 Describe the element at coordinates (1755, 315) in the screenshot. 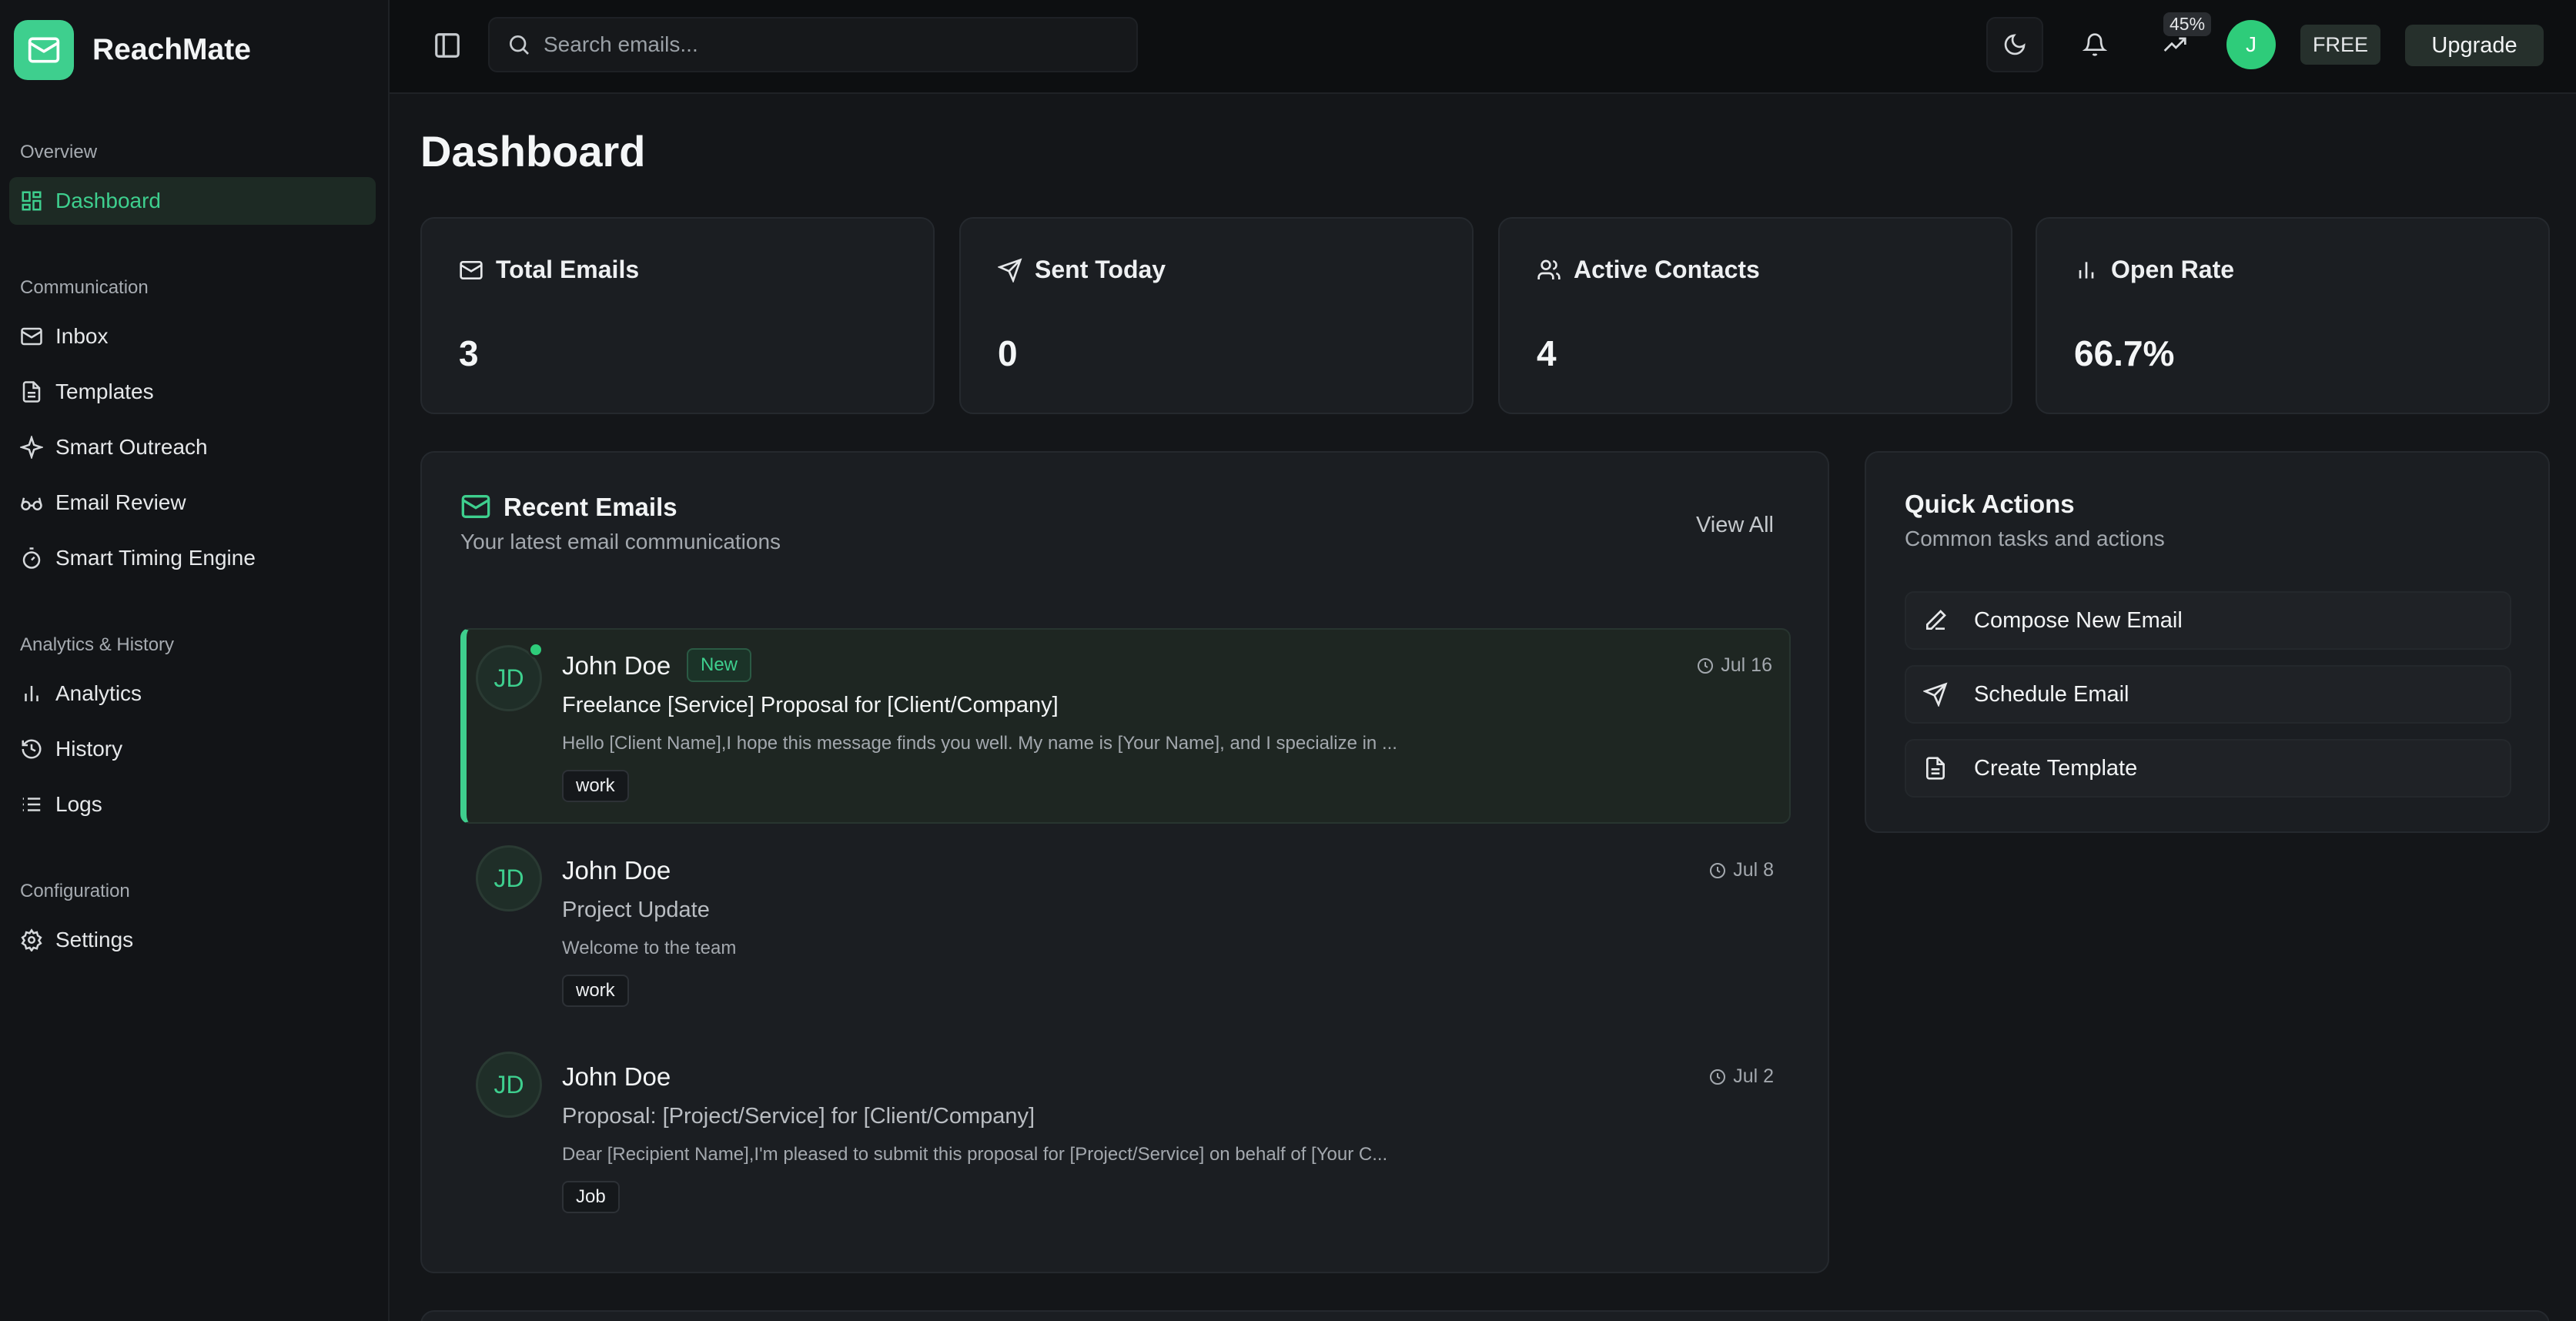

I see `stat-card-active-contacts: Active Contacts 4` at that location.